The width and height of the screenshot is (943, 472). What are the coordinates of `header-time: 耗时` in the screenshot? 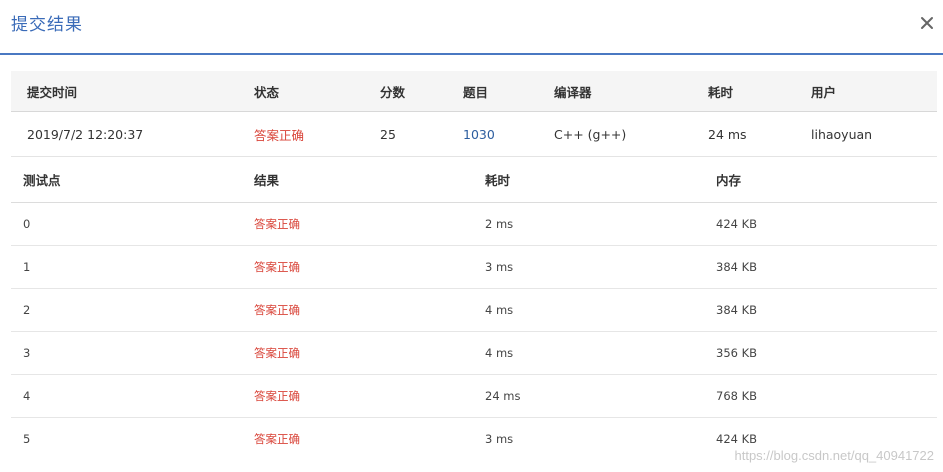 It's located at (498, 180).